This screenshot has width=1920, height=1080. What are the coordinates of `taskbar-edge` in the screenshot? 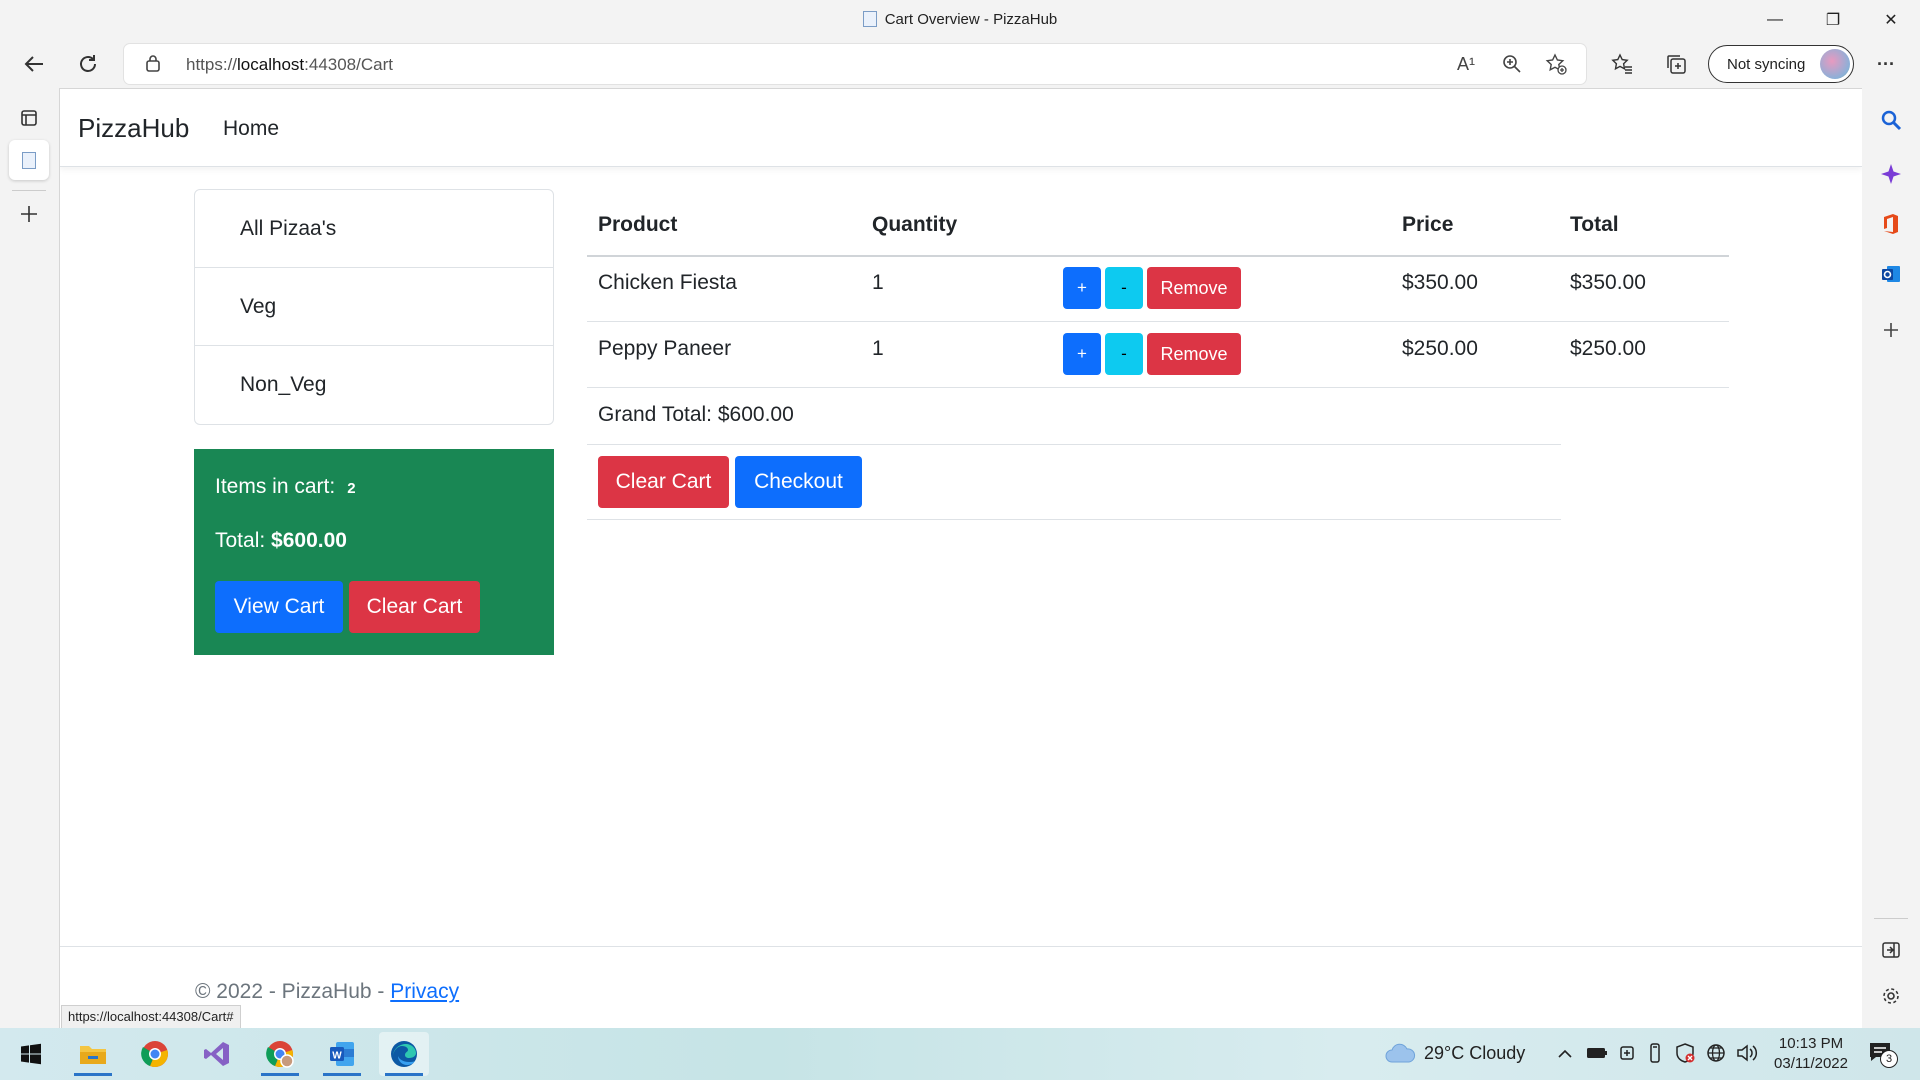 It's located at (404, 1054).